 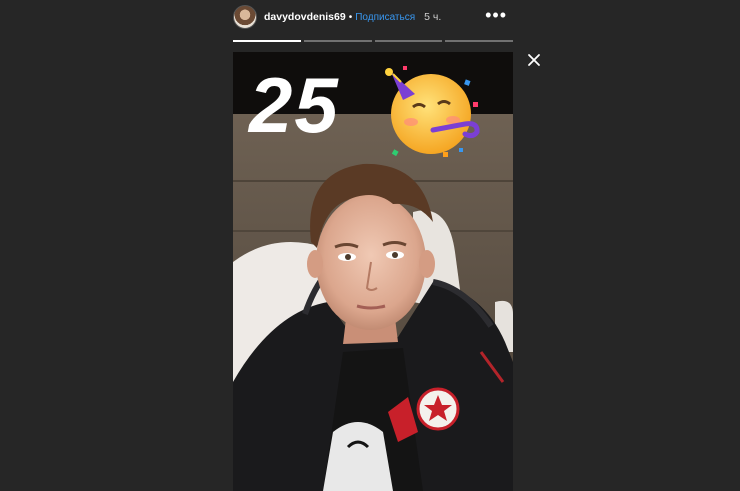 I want to click on follow-button: Подписаться, so click(x=385, y=17).